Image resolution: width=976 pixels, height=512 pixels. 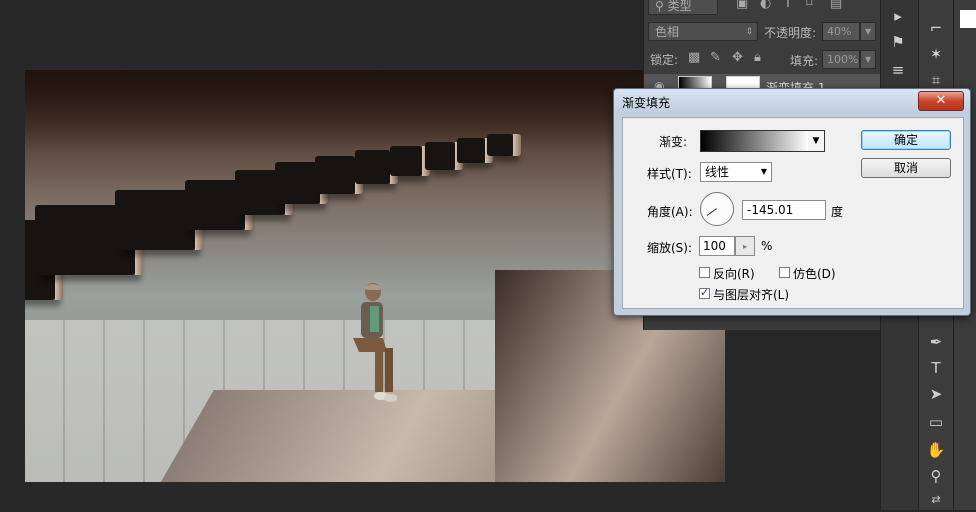 I want to click on fill-field: 100%, so click(x=841, y=59).